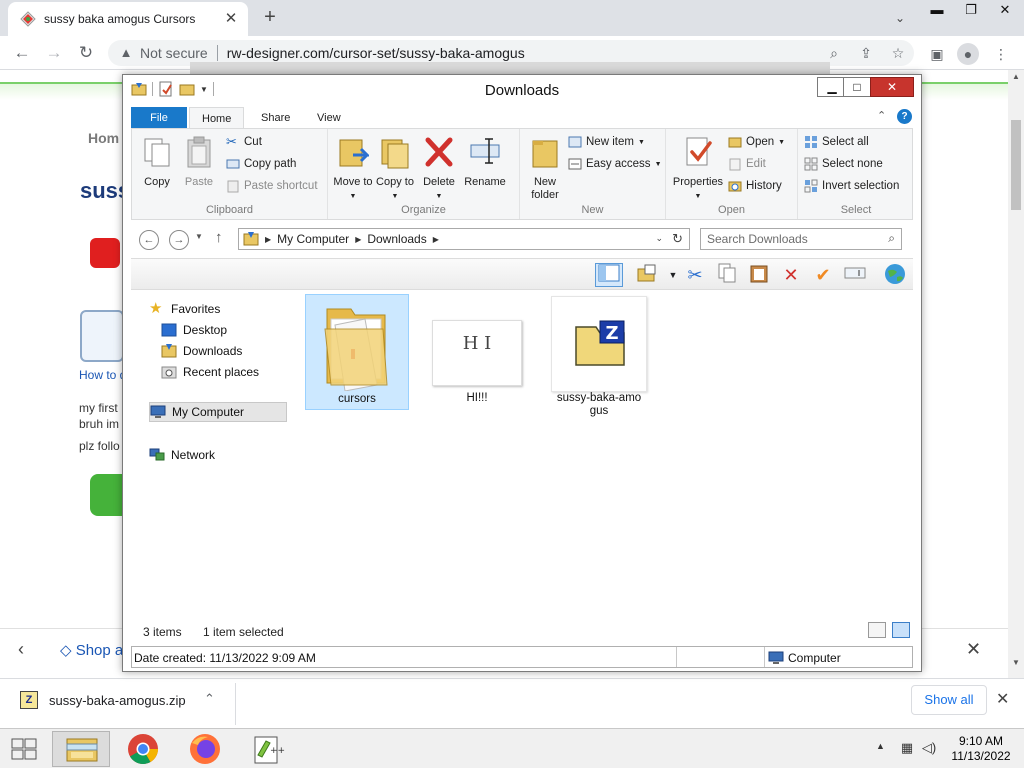 The image size is (1024, 768). What do you see at coordinates (159, 118) in the screenshot?
I see `tab-file: File` at bounding box center [159, 118].